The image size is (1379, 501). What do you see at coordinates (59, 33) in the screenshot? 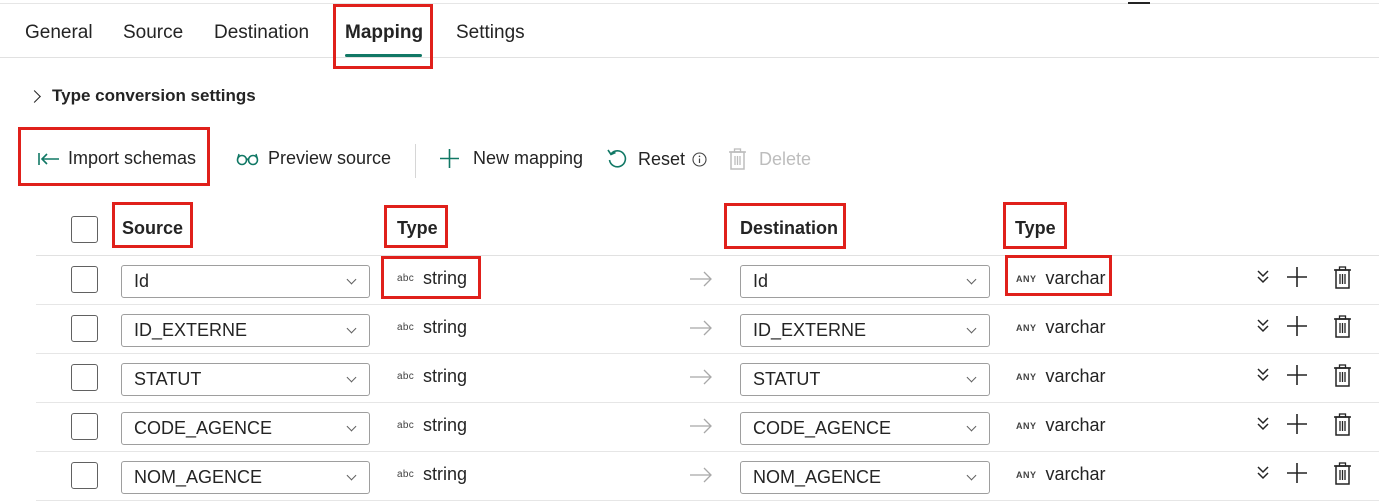
I see `tab-general: General` at bounding box center [59, 33].